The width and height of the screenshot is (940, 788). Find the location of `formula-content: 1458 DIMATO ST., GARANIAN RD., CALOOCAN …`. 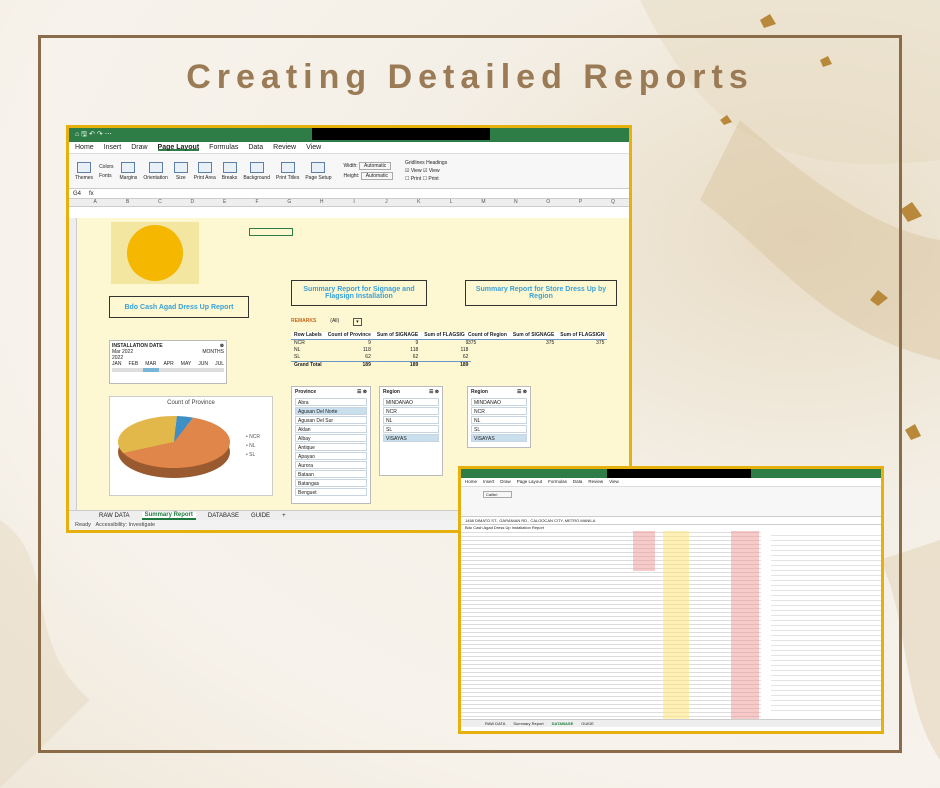

formula-content: 1458 DIMATO ST., GARANIAN RD., CALOOCAN … is located at coordinates (530, 520).